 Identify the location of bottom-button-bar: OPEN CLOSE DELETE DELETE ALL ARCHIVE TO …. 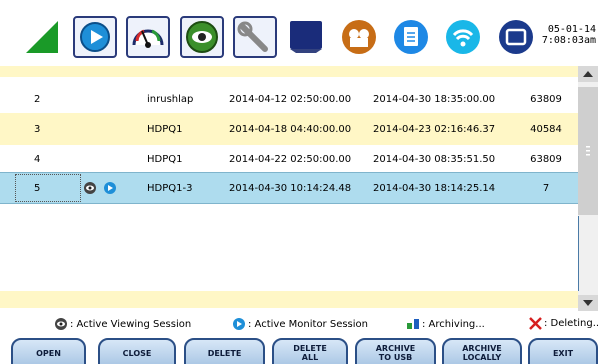
(299, 350).